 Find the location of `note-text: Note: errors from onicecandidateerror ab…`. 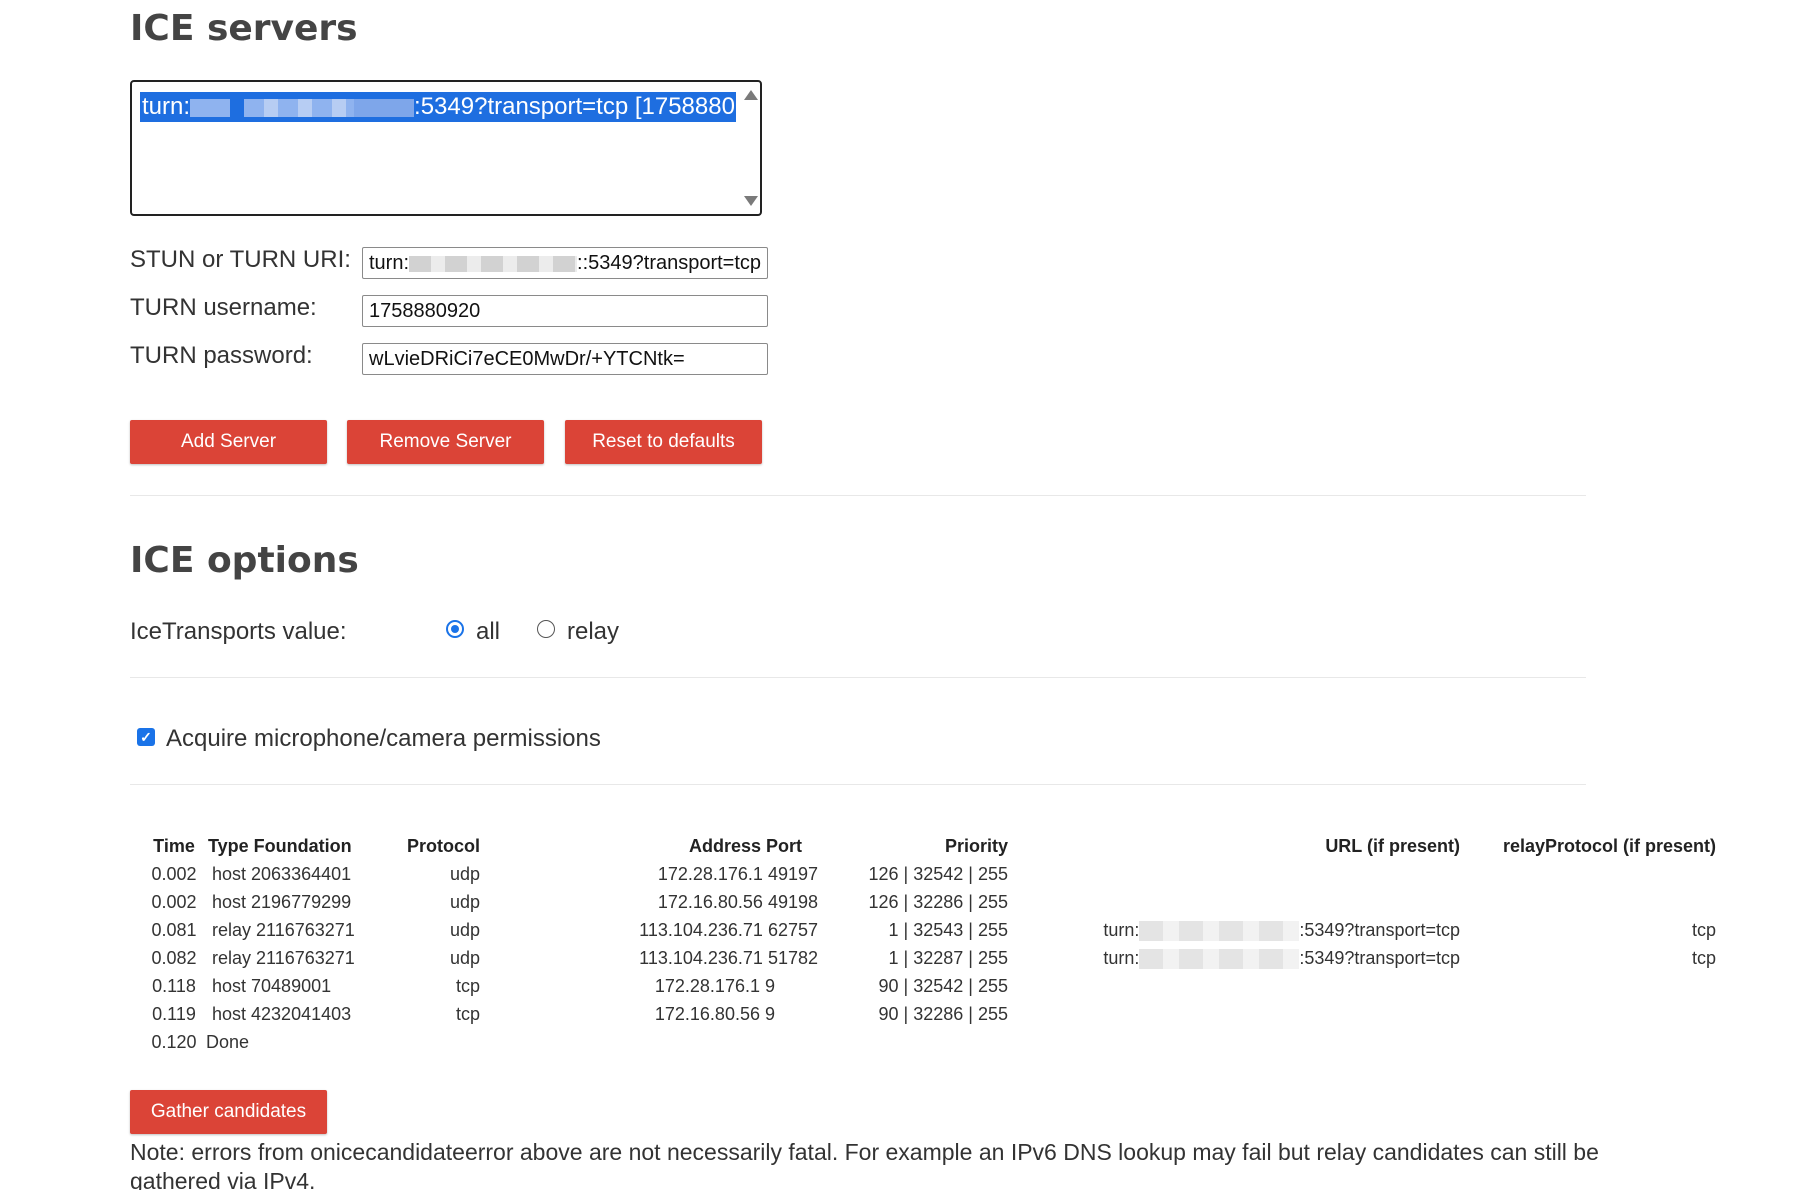

note-text: Note: errors from onicecandidateerror ab… is located at coordinates (864, 1164).